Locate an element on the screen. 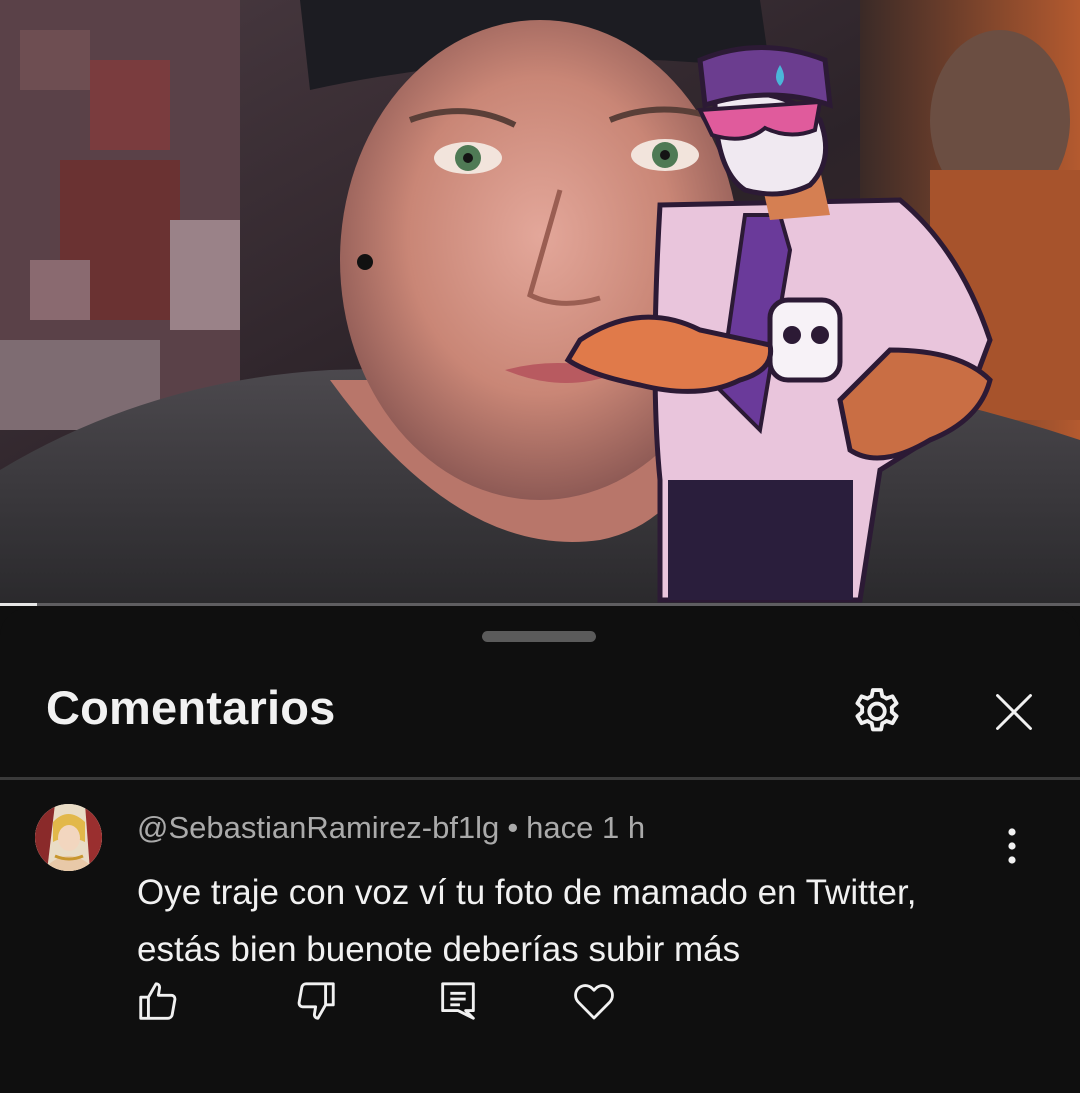 Image resolution: width=1080 pixels, height=1093 pixels. comment-meta: @SebastianRamirez-bf1lg • hace 1 h is located at coordinates (391, 828).